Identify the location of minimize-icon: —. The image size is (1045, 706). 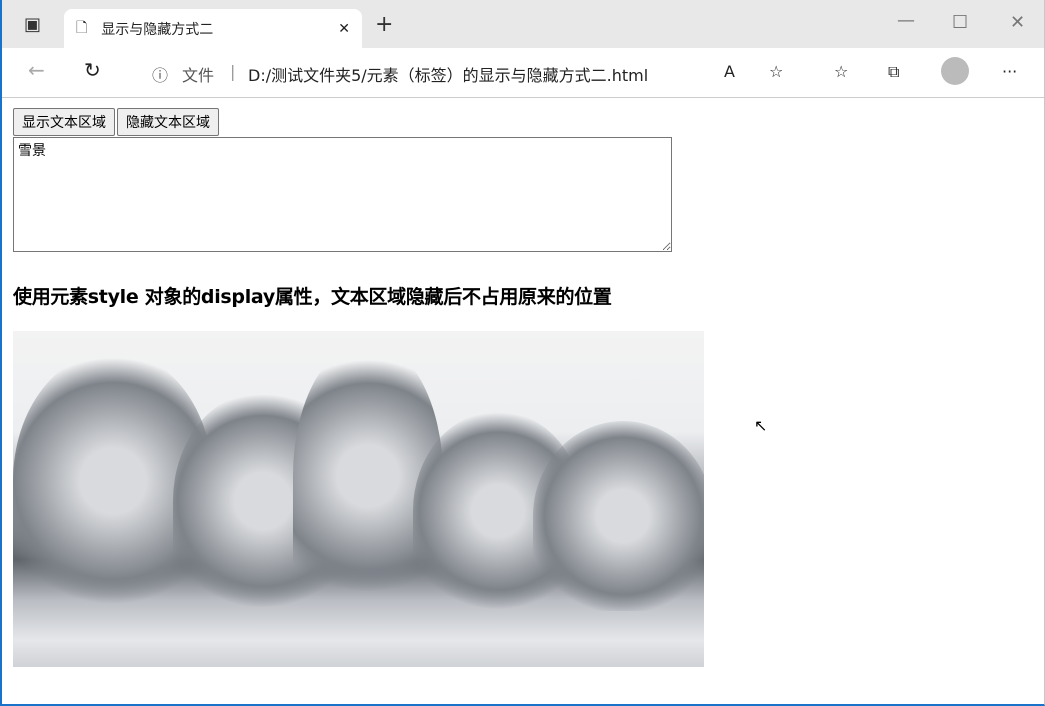
(906, 20).